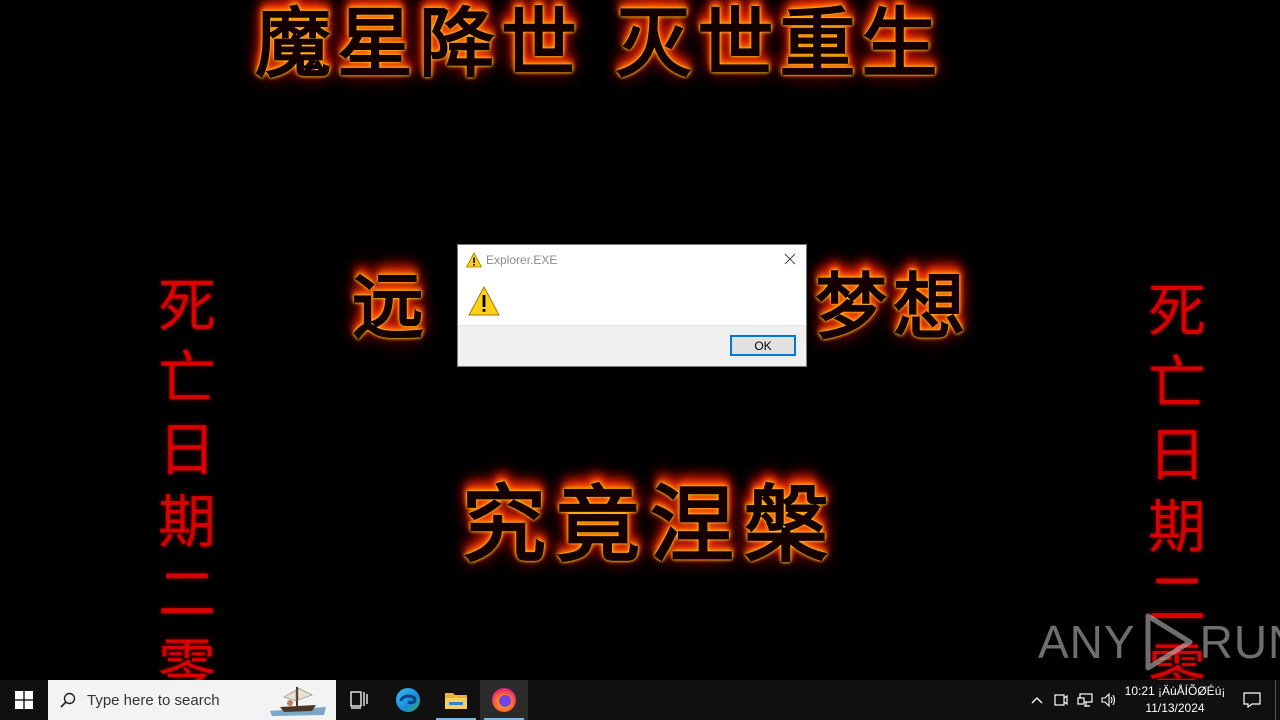 This screenshot has width=1280, height=720. I want to click on show-hidden-icons-button, so click(1037, 700).